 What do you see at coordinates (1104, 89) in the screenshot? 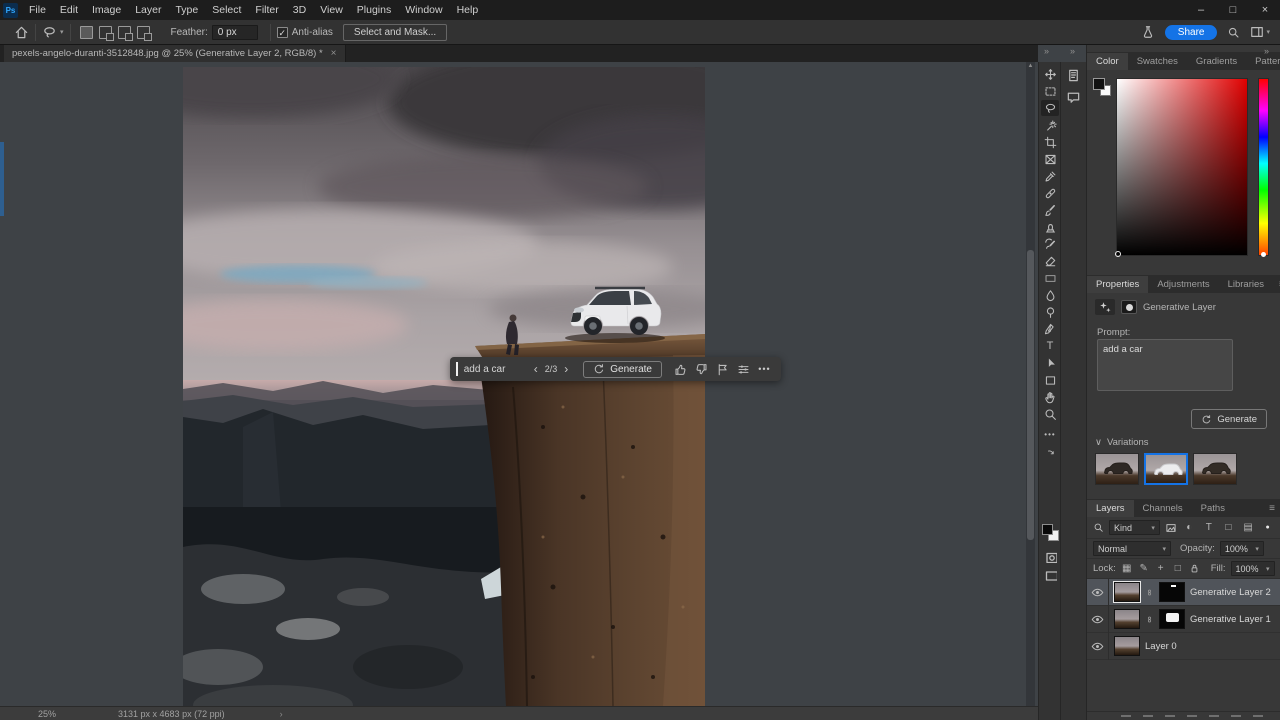
I see `color-panel-swatches` at bounding box center [1104, 89].